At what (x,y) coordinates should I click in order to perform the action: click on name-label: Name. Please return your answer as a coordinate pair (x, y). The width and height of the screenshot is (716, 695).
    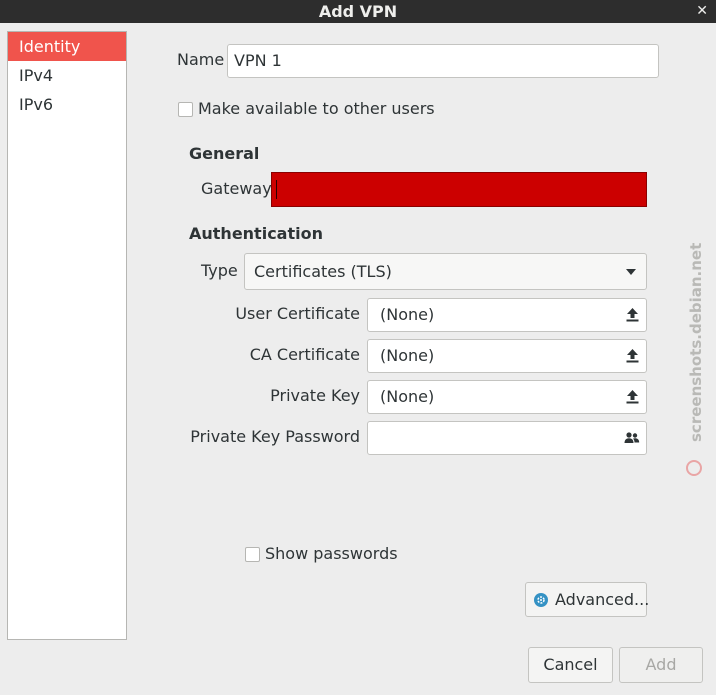
    Looking at the image, I should click on (201, 59).